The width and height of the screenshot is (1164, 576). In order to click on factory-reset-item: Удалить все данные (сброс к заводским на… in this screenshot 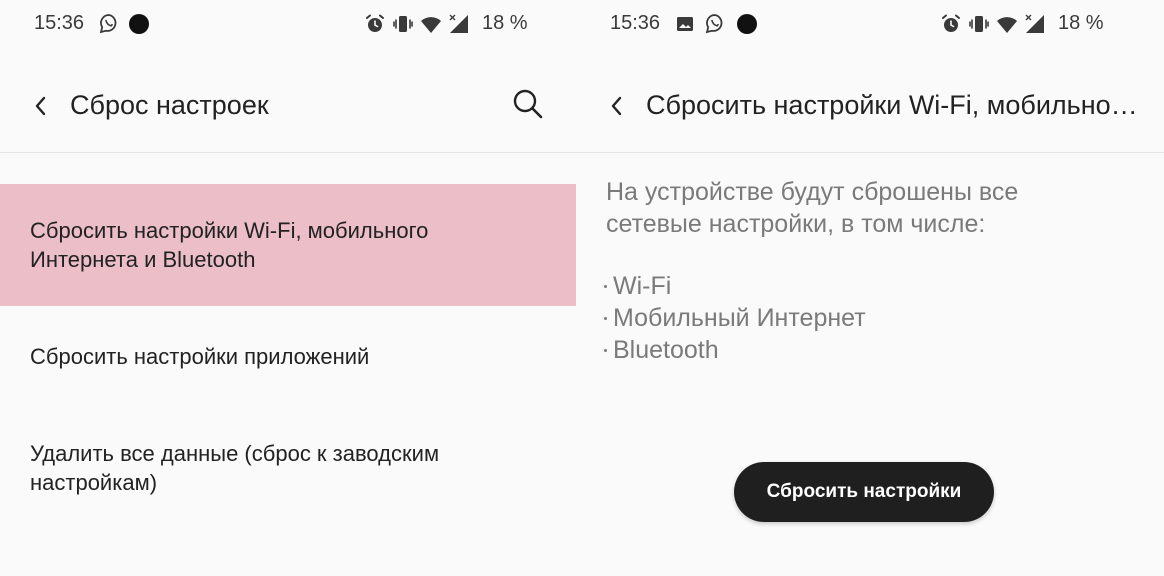, I will do `click(288, 468)`.